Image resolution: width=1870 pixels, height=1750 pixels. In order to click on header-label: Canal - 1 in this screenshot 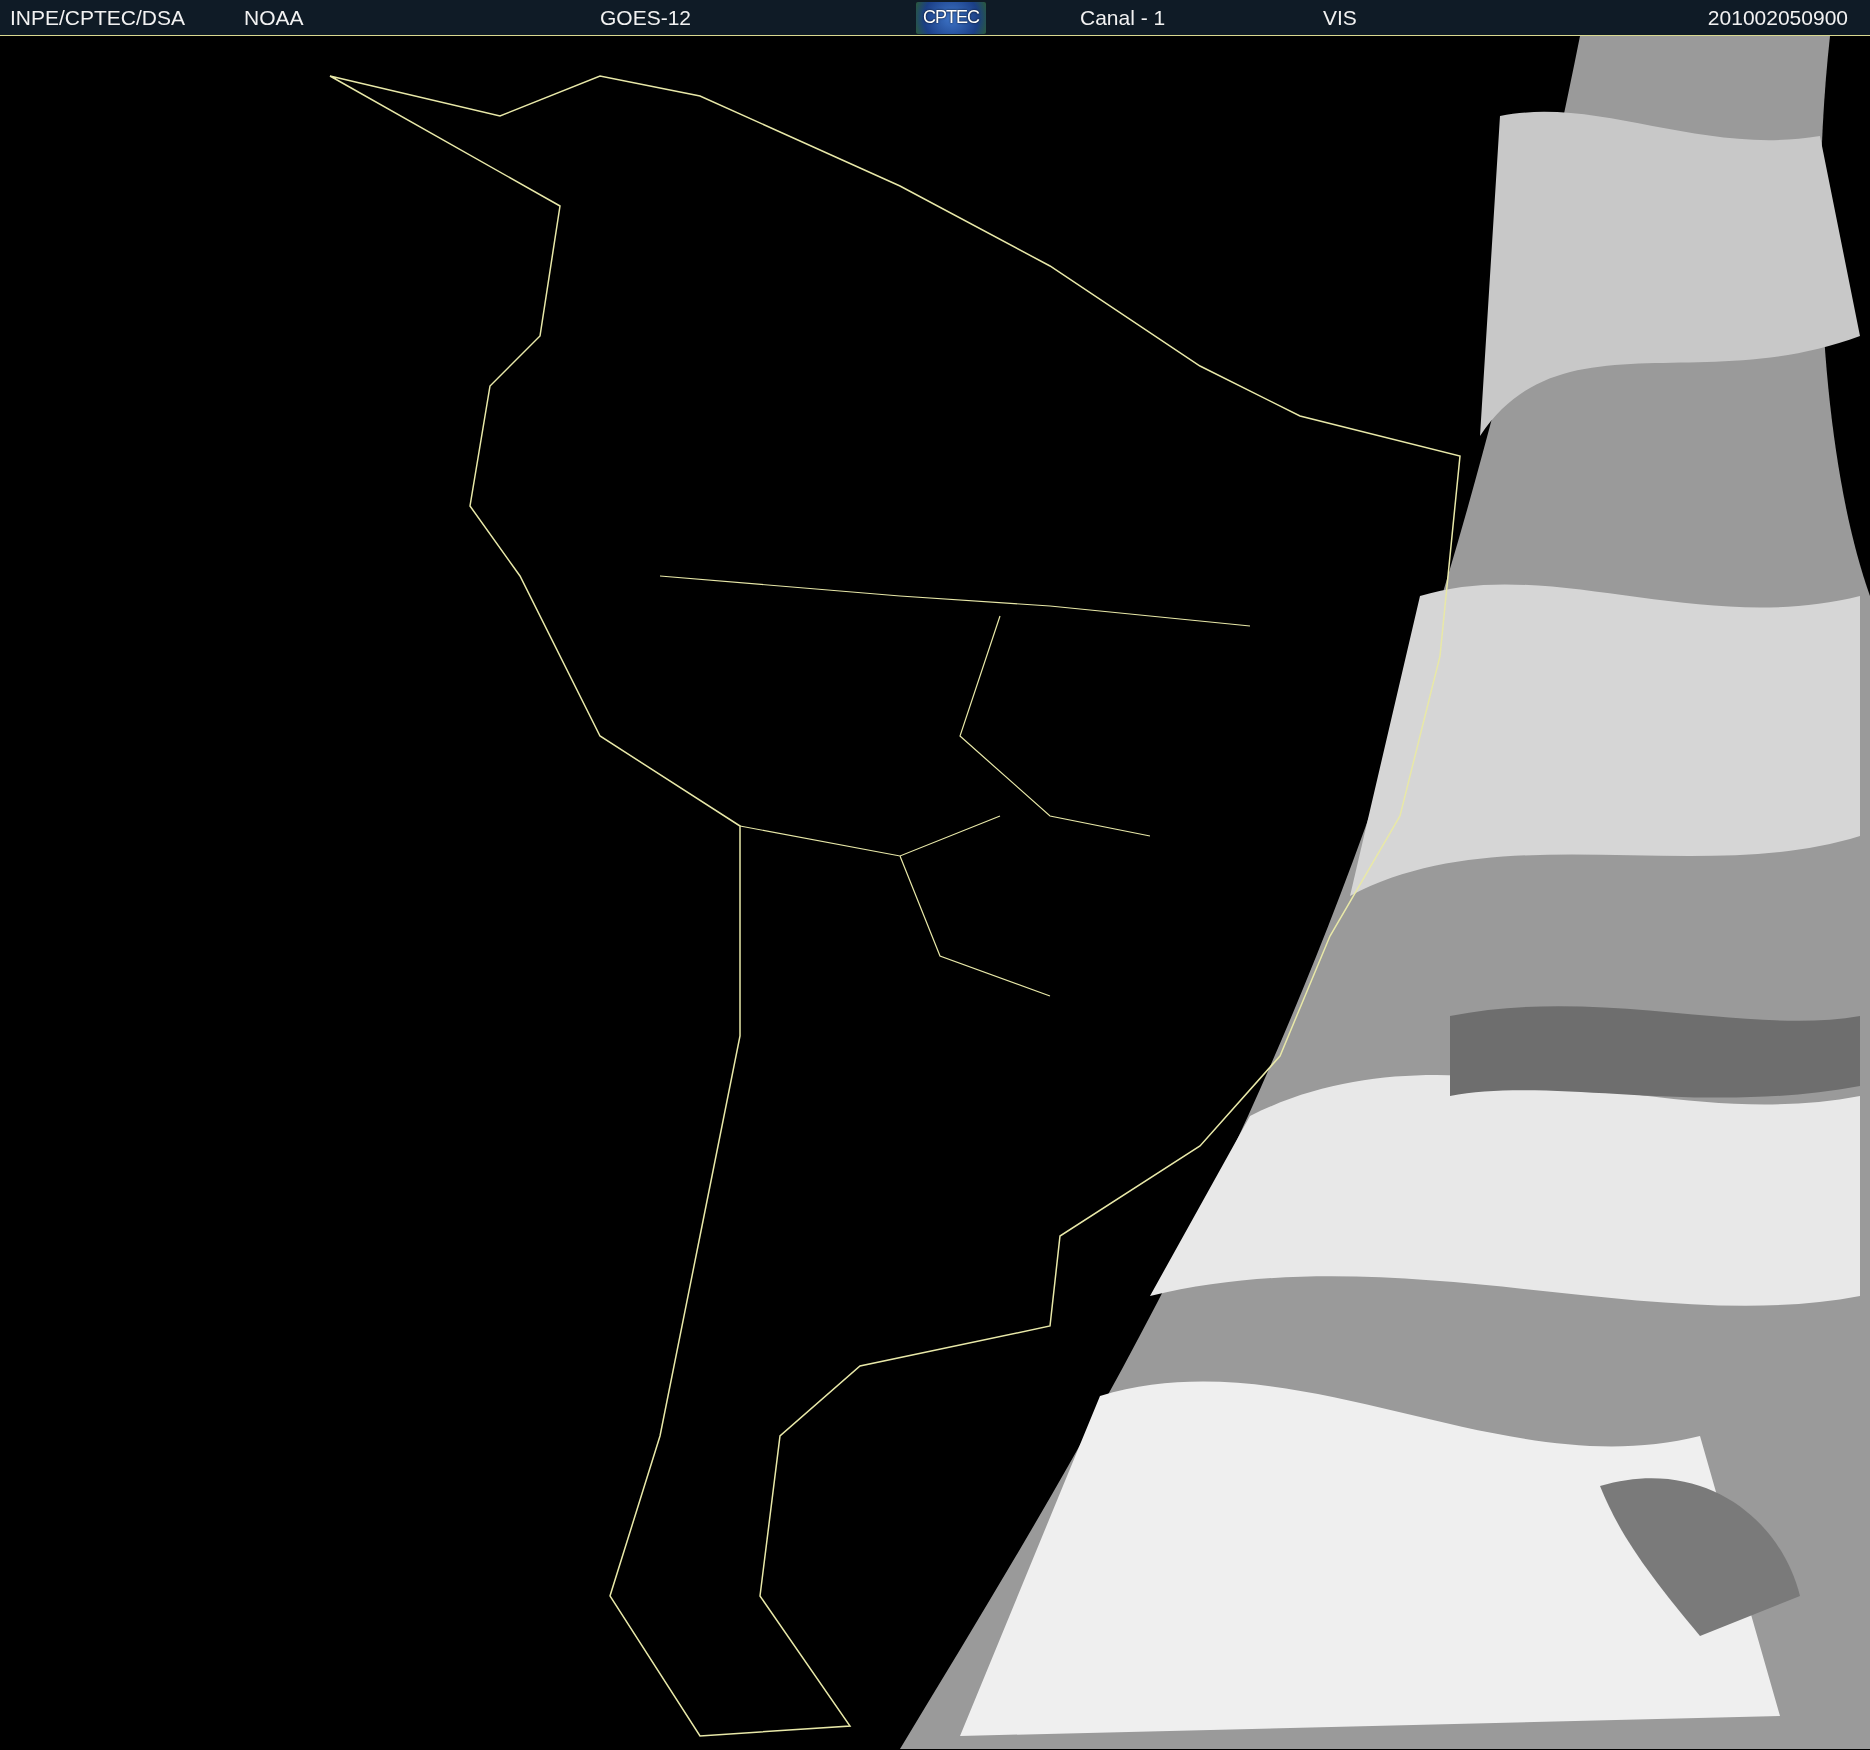, I will do `click(1123, 17)`.